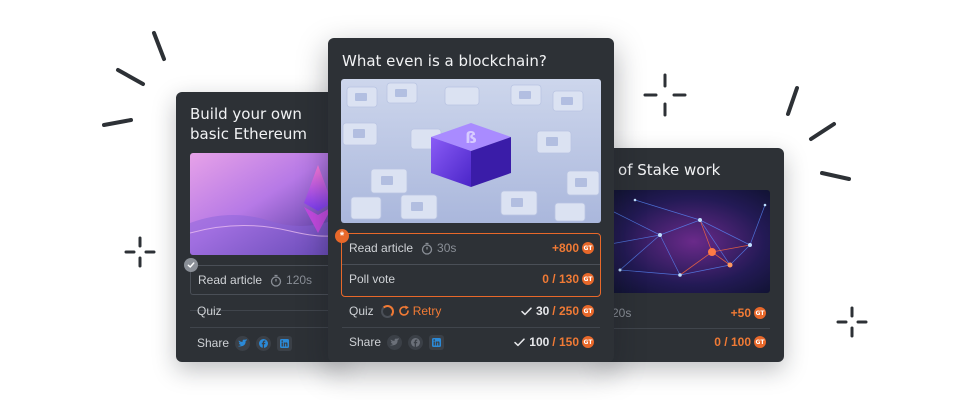 This screenshot has width=960, height=400. What do you see at coordinates (447, 248) in the screenshot?
I see `read-time-value: 30s` at bounding box center [447, 248].